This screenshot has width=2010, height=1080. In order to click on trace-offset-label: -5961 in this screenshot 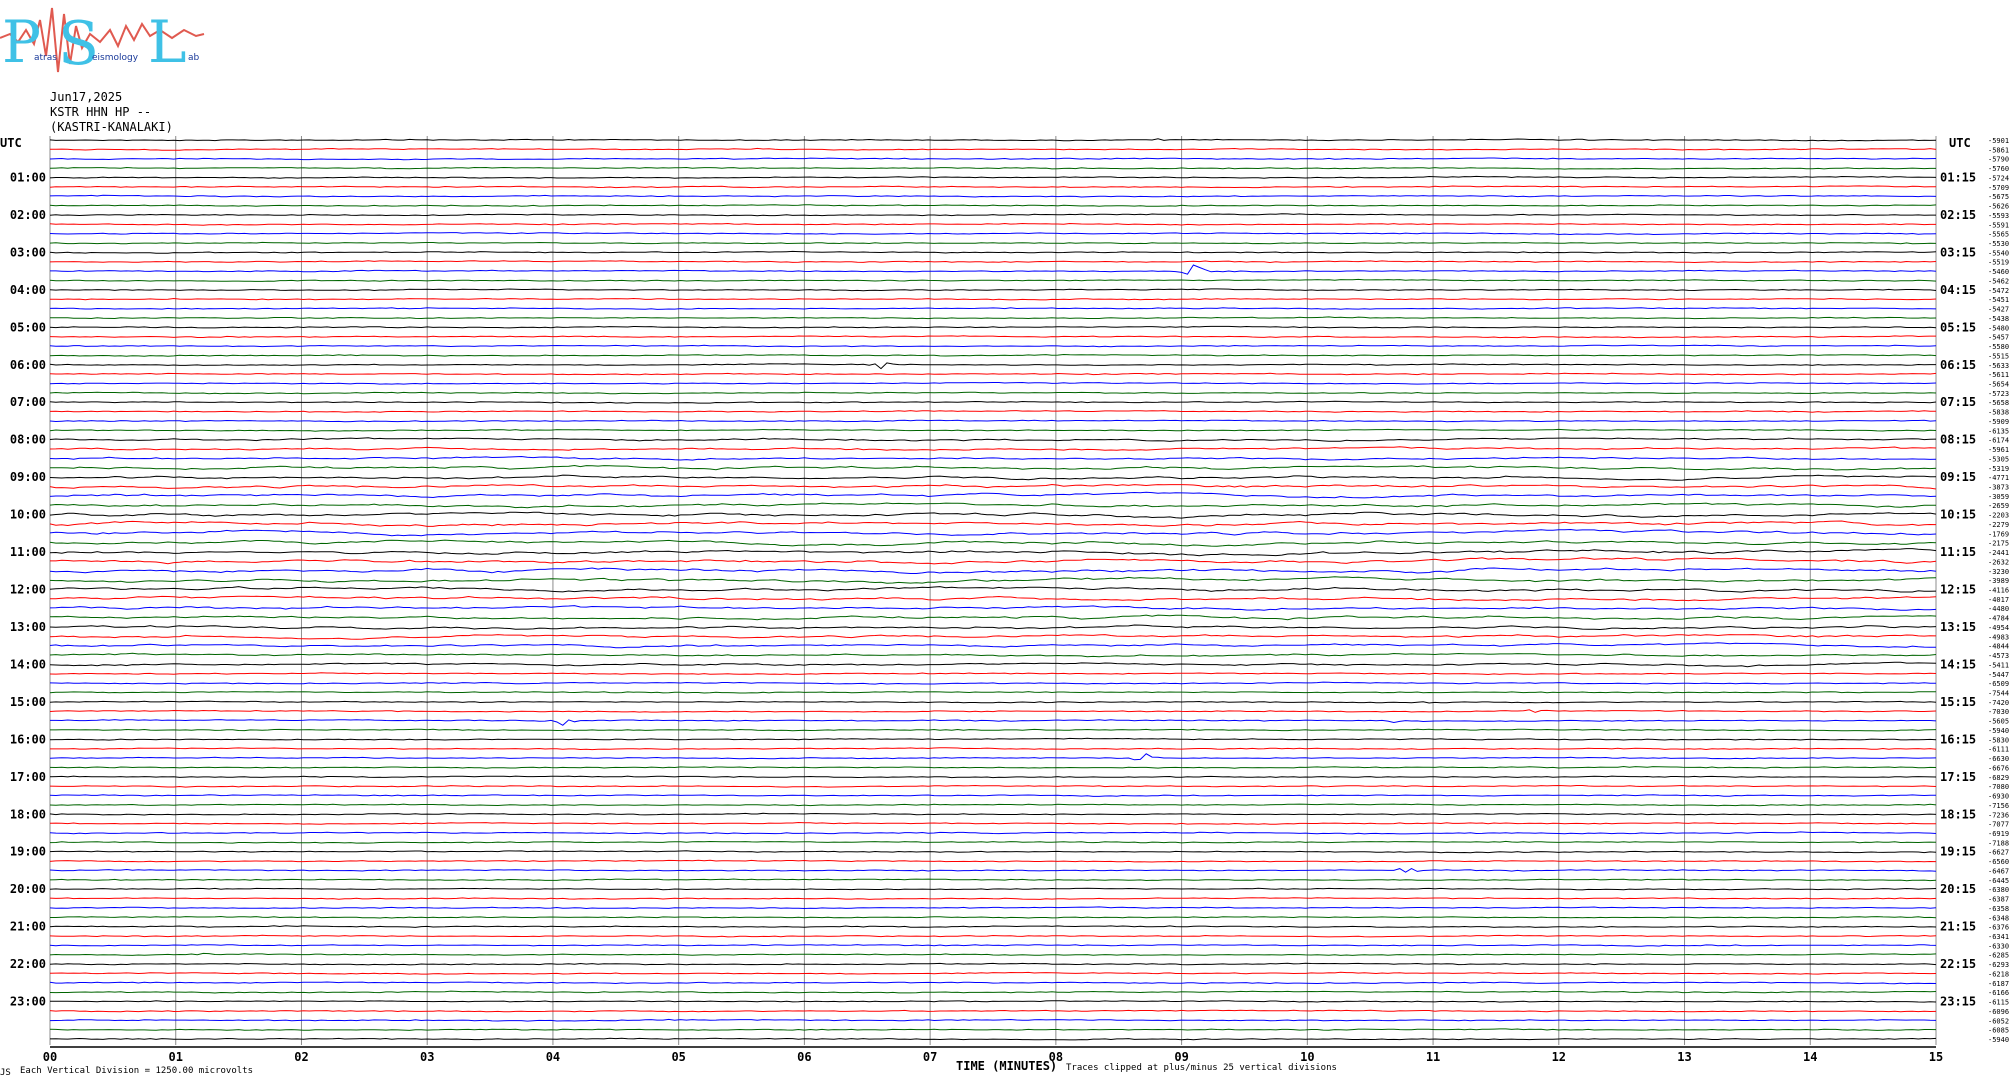, I will do `click(1998, 450)`.